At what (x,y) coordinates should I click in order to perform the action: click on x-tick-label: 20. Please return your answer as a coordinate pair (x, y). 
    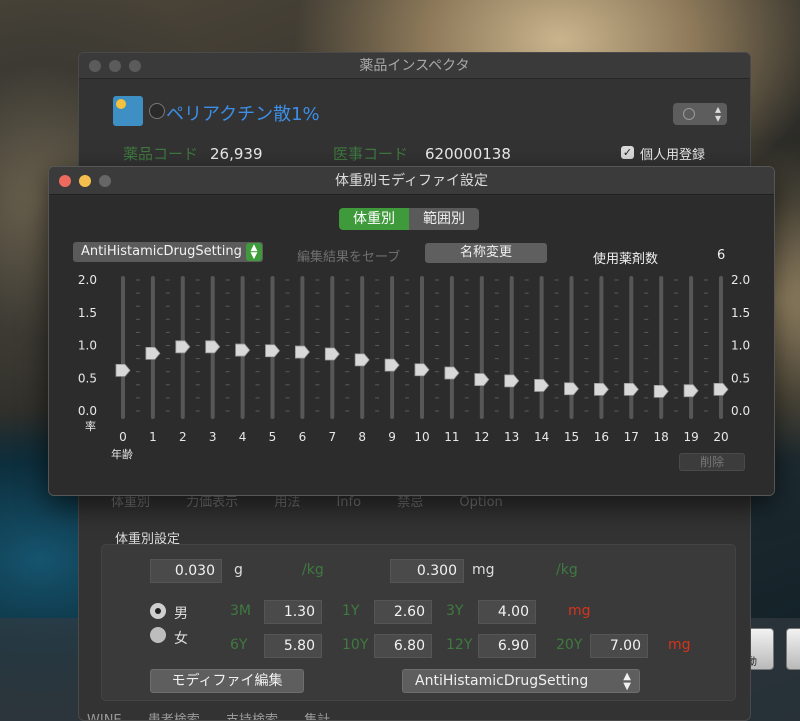
    Looking at the image, I should click on (720, 437).